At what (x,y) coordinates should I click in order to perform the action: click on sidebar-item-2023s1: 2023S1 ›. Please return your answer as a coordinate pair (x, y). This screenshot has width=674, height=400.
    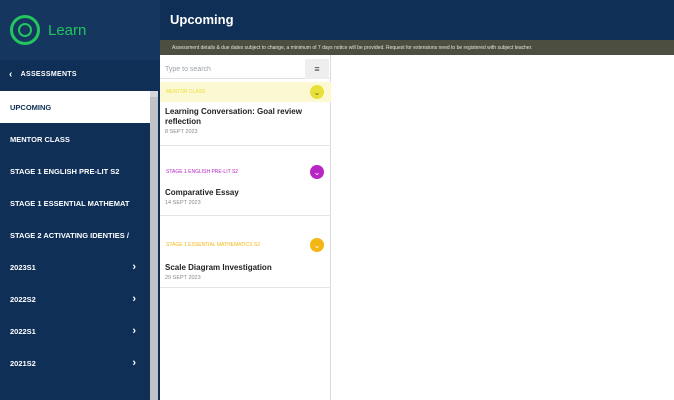
    Looking at the image, I should click on (75, 267).